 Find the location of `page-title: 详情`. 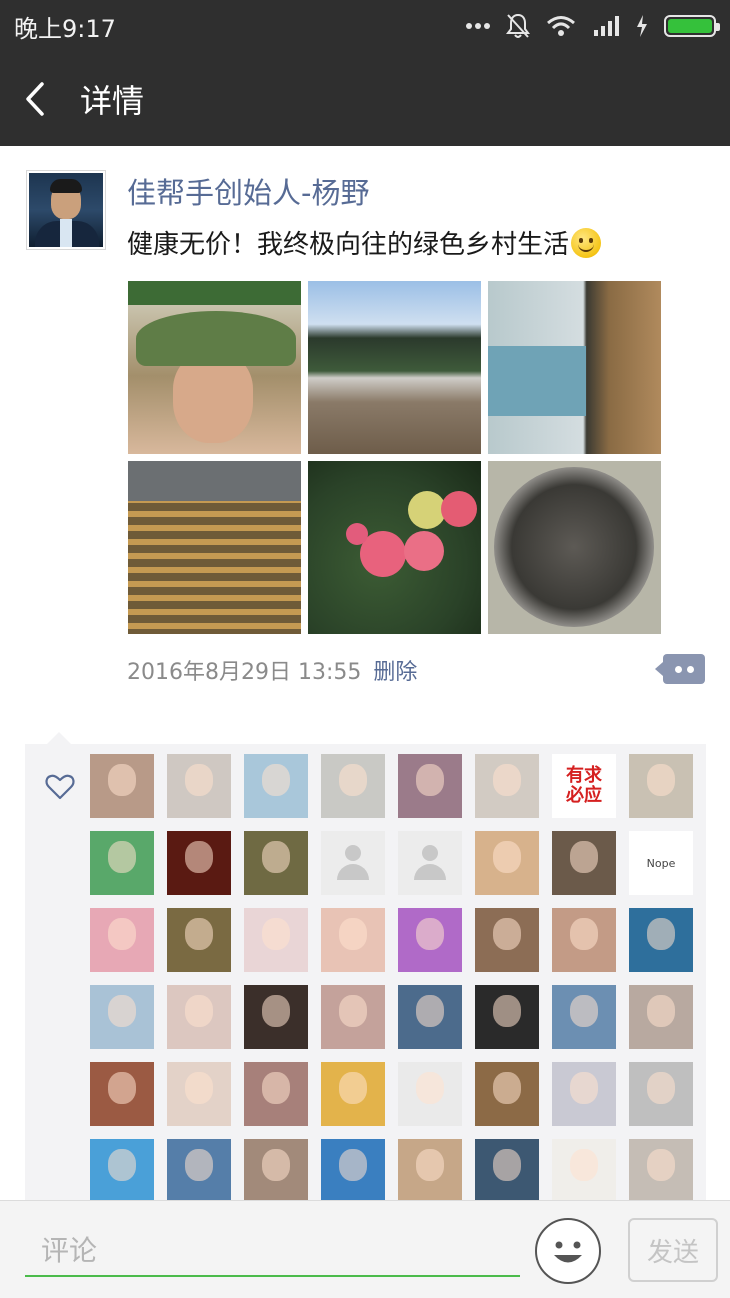

page-title: 详情 is located at coordinates (112, 101).